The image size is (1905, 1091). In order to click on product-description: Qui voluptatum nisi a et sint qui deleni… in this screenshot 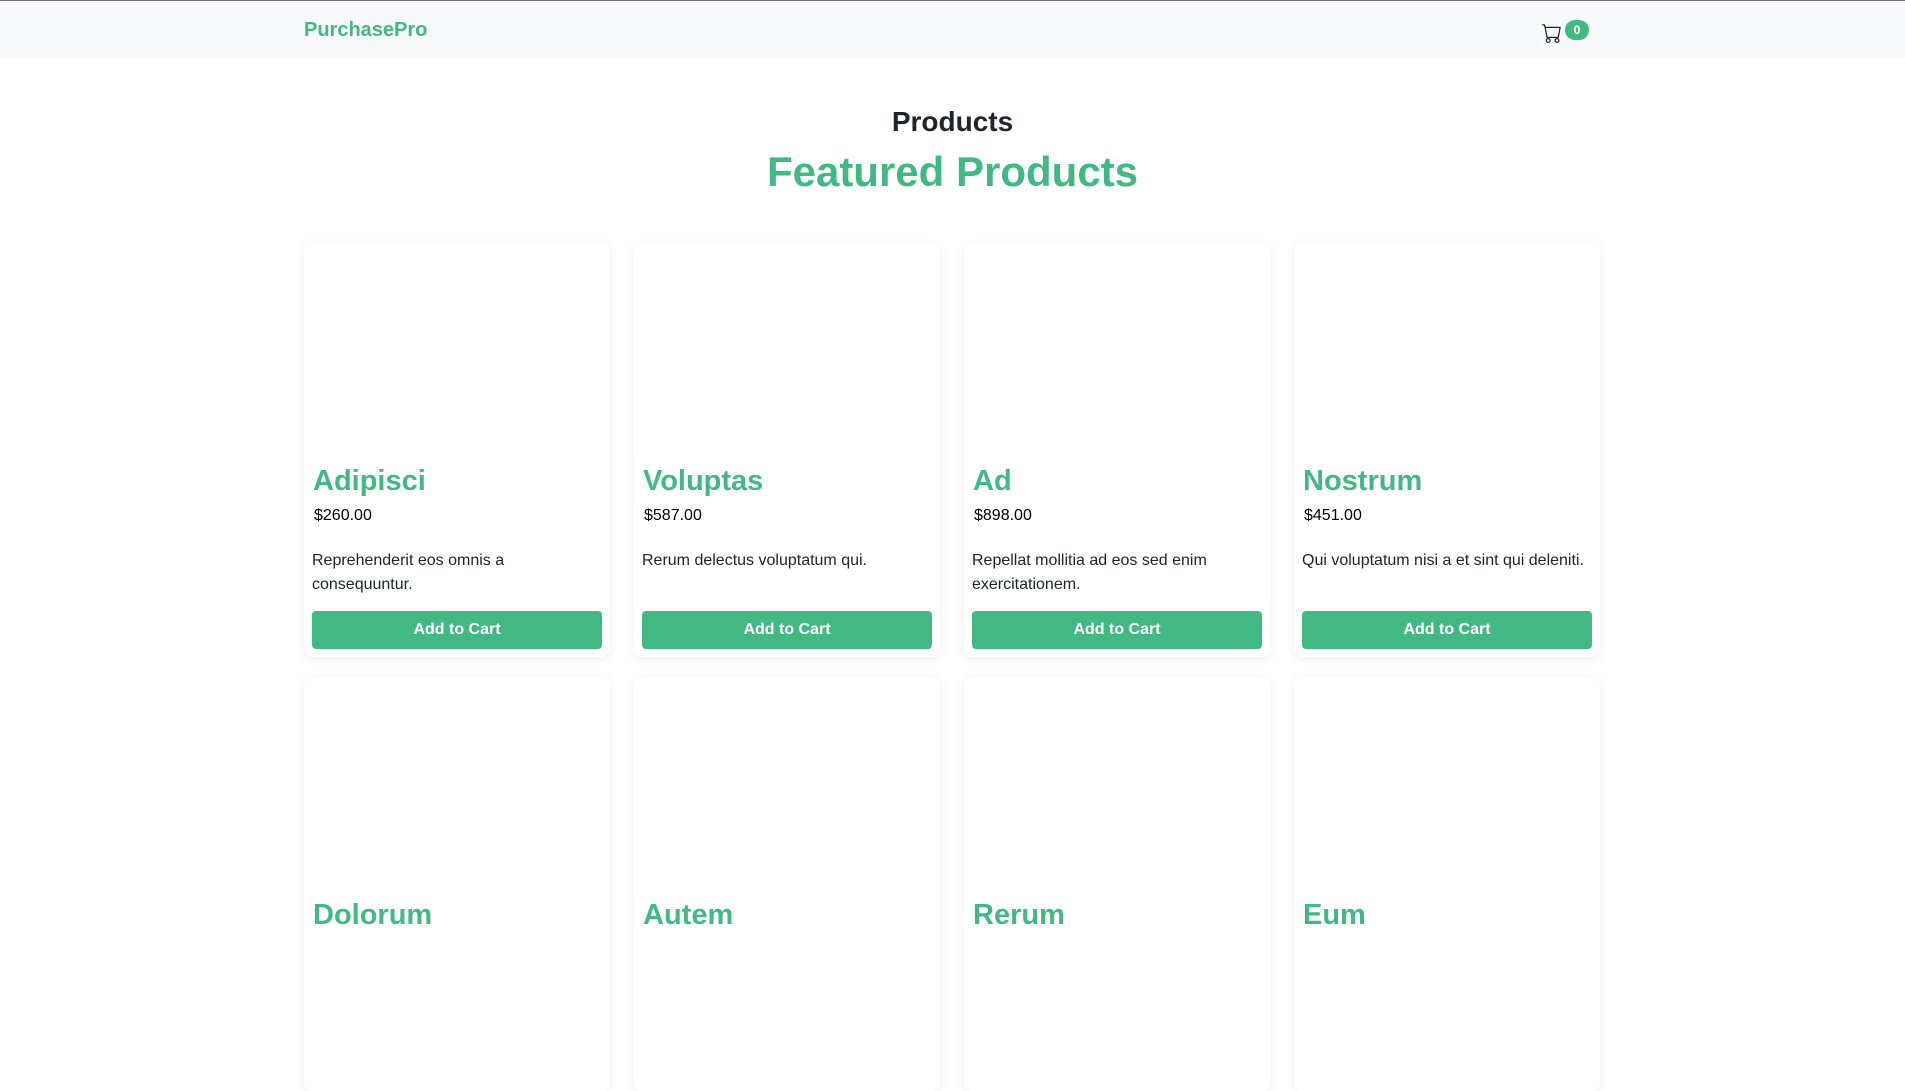, I will do `click(1443, 560)`.